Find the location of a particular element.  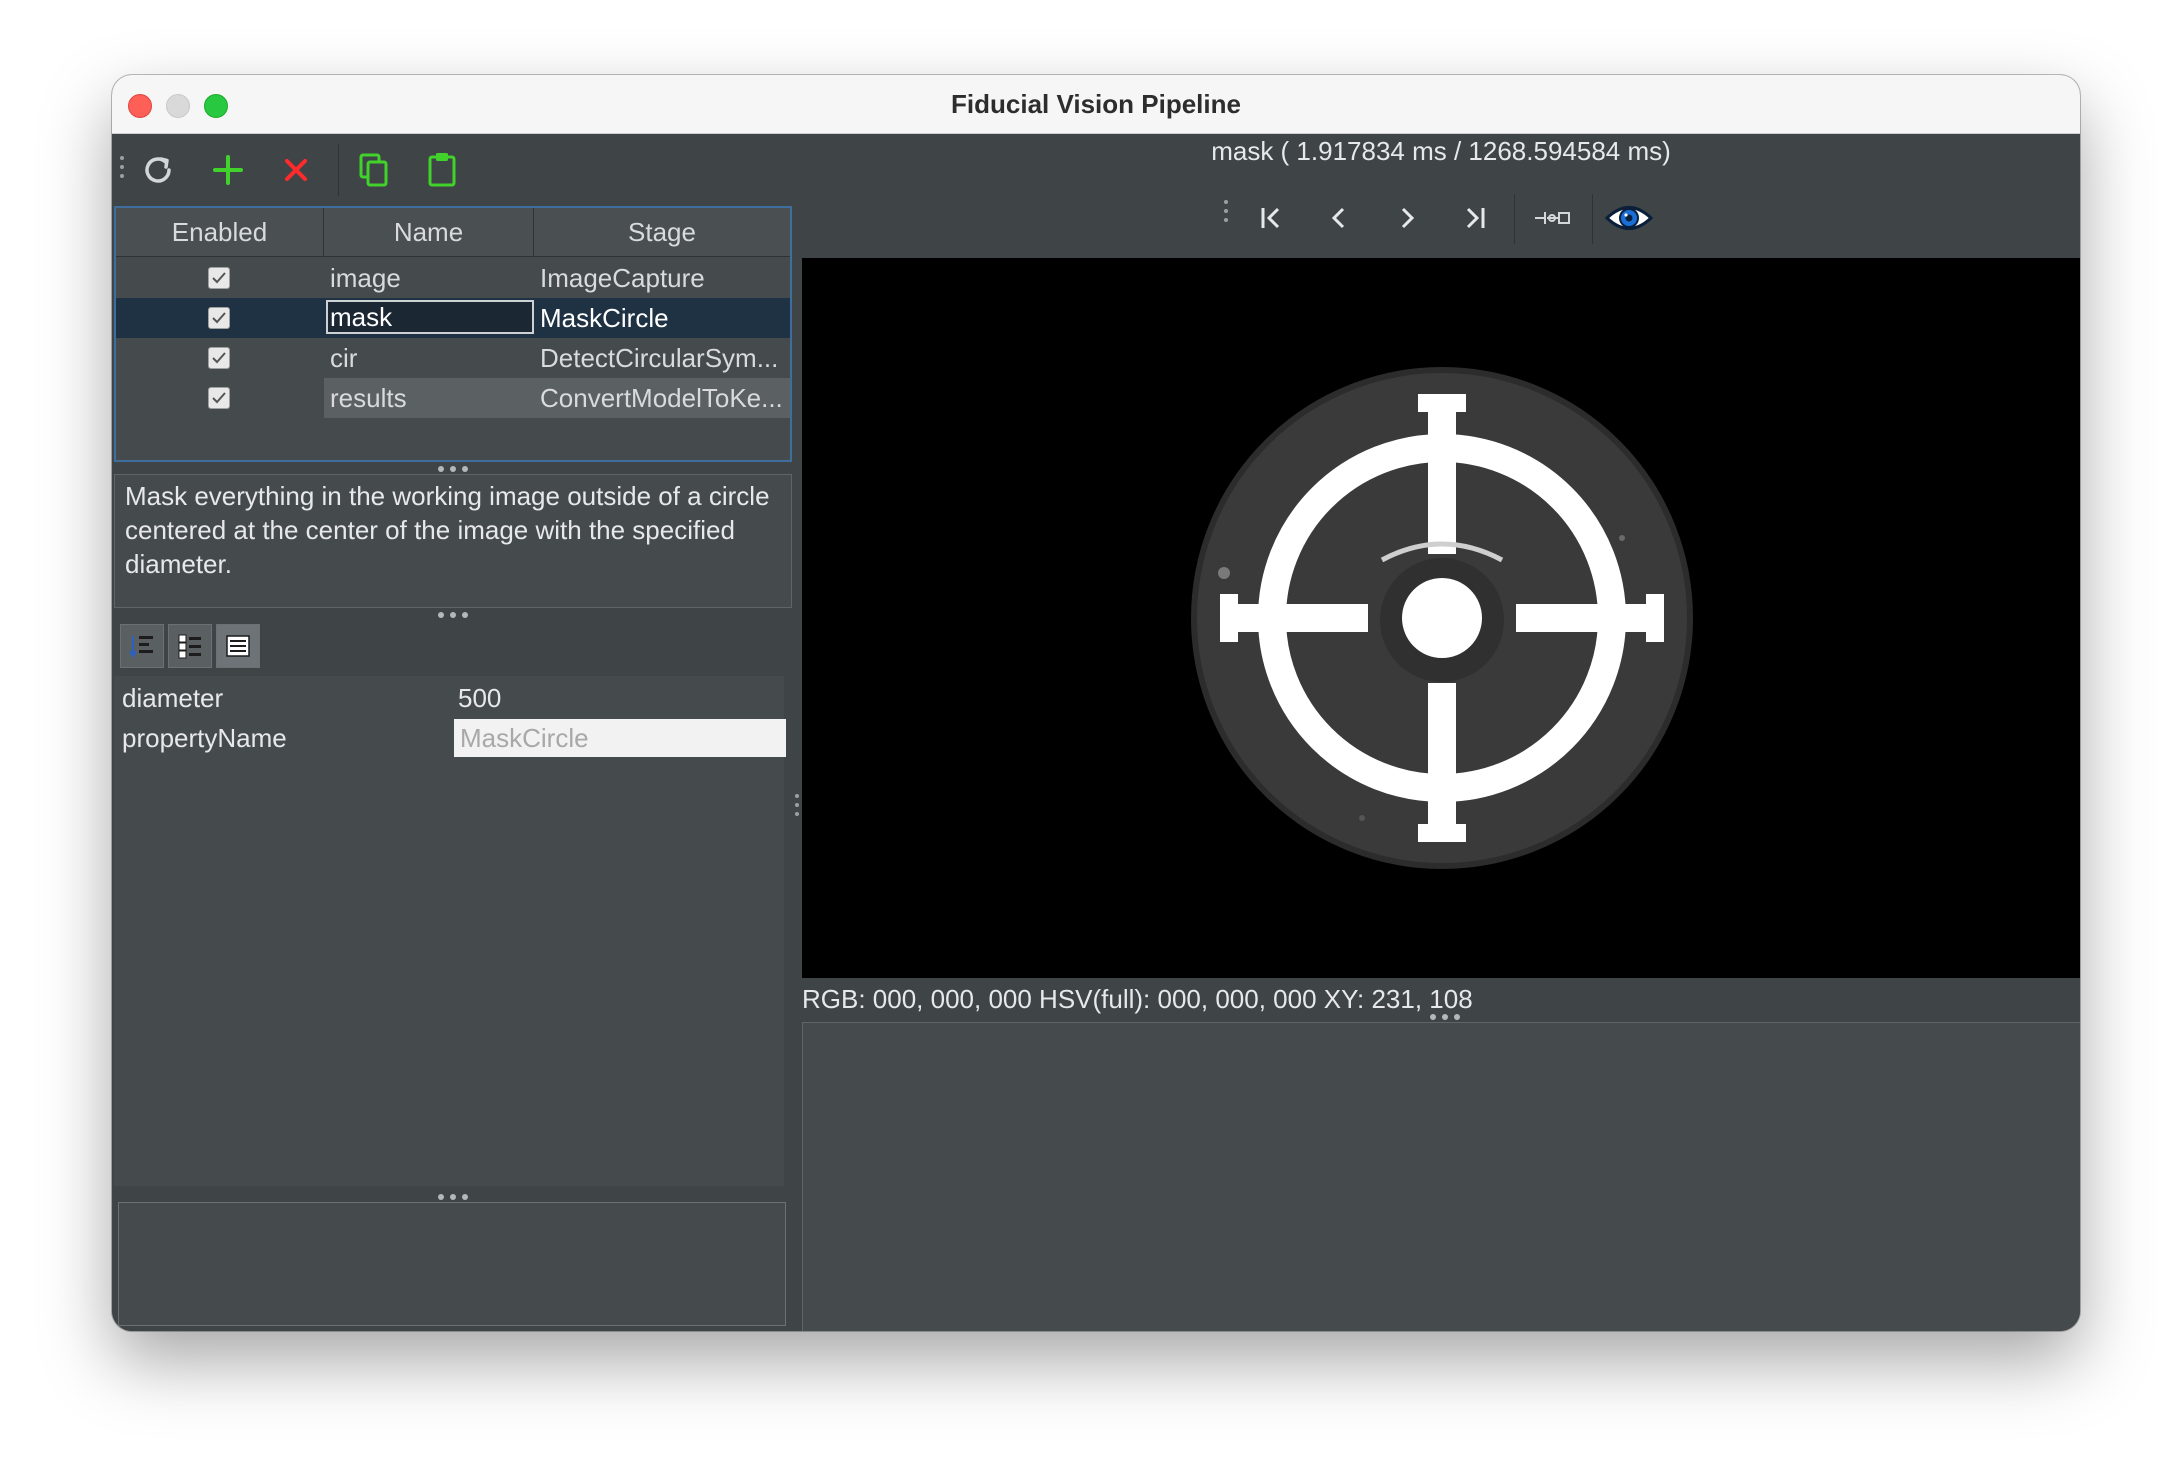

next-icon is located at coordinates (1408, 218).